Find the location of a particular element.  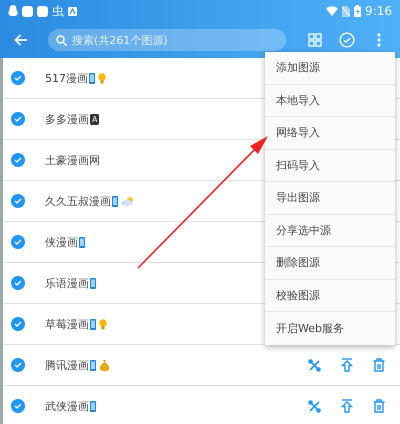

menu-item: 删除图源 is located at coordinates (330, 263).